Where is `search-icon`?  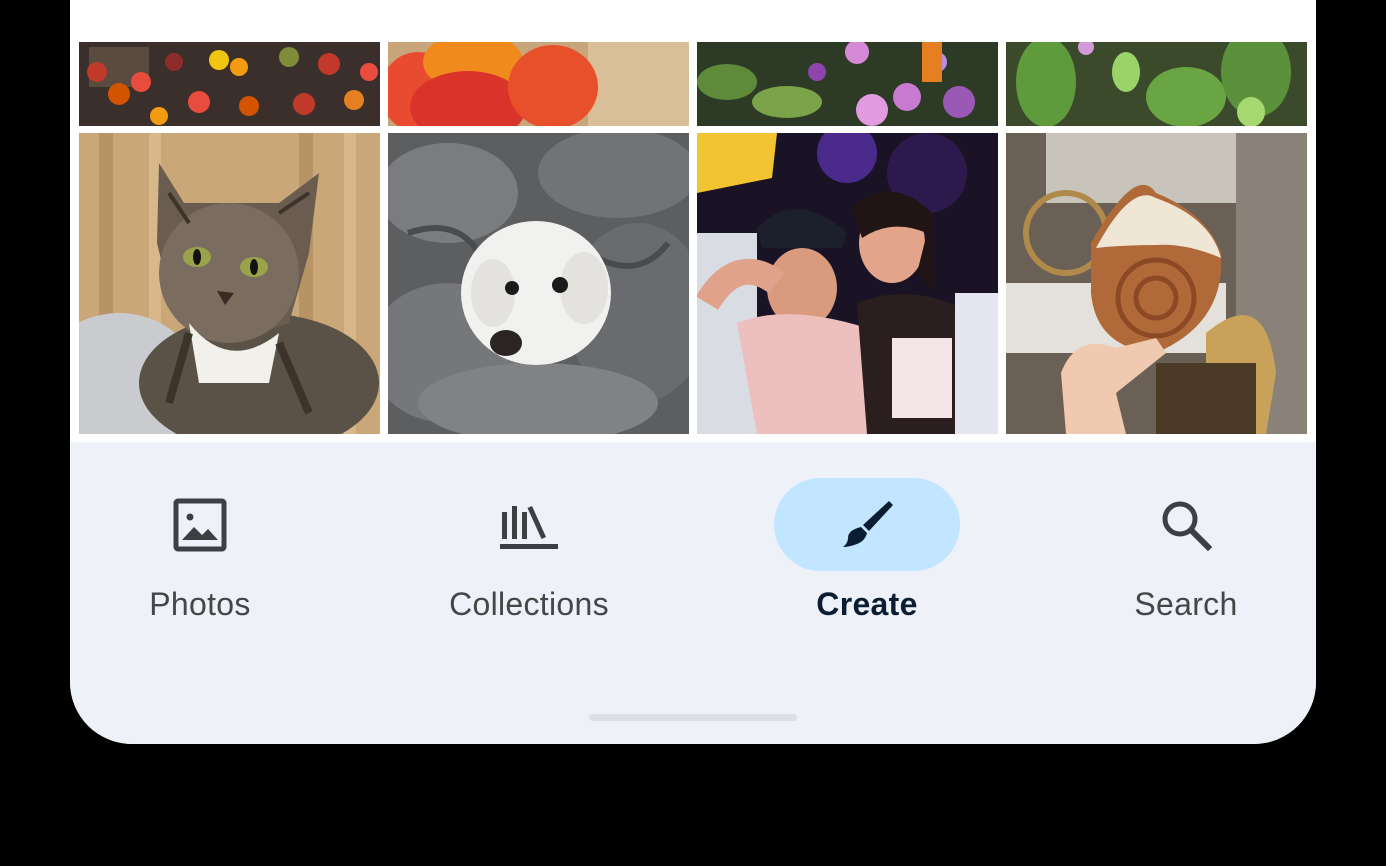 search-icon is located at coordinates (1186, 525).